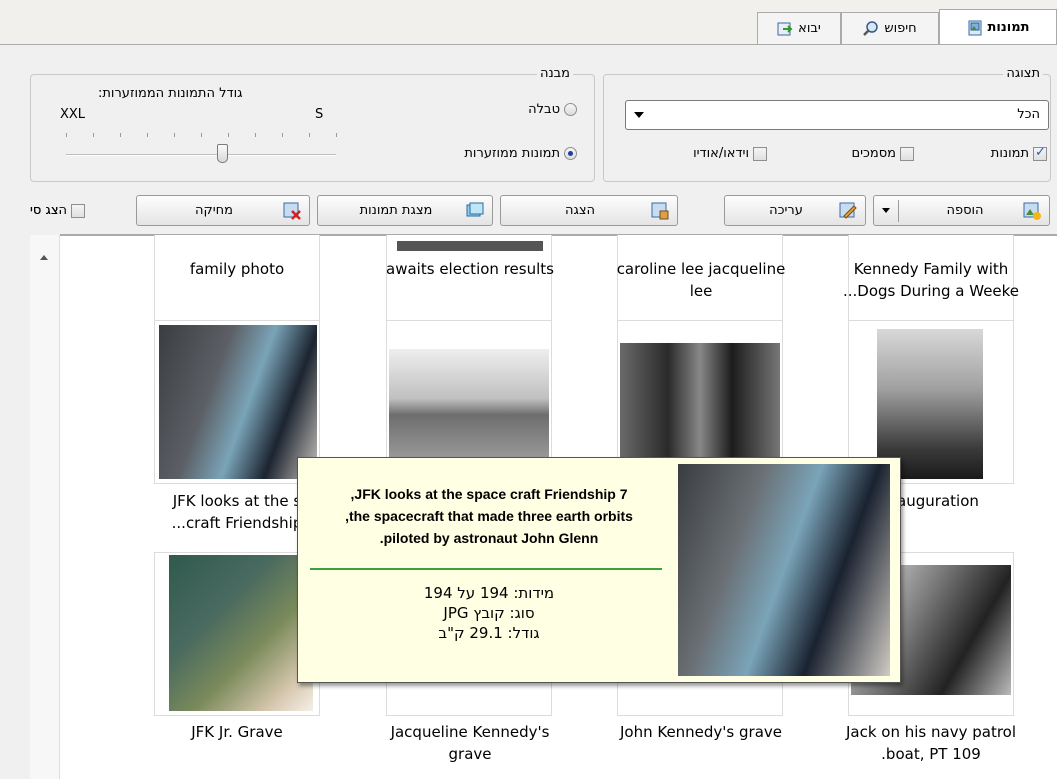 The width and height of the screenshot is (1057, 779). Describe the element at coordinates (570, 109) in the screenshot. I see `radio-table-dot` at that location.